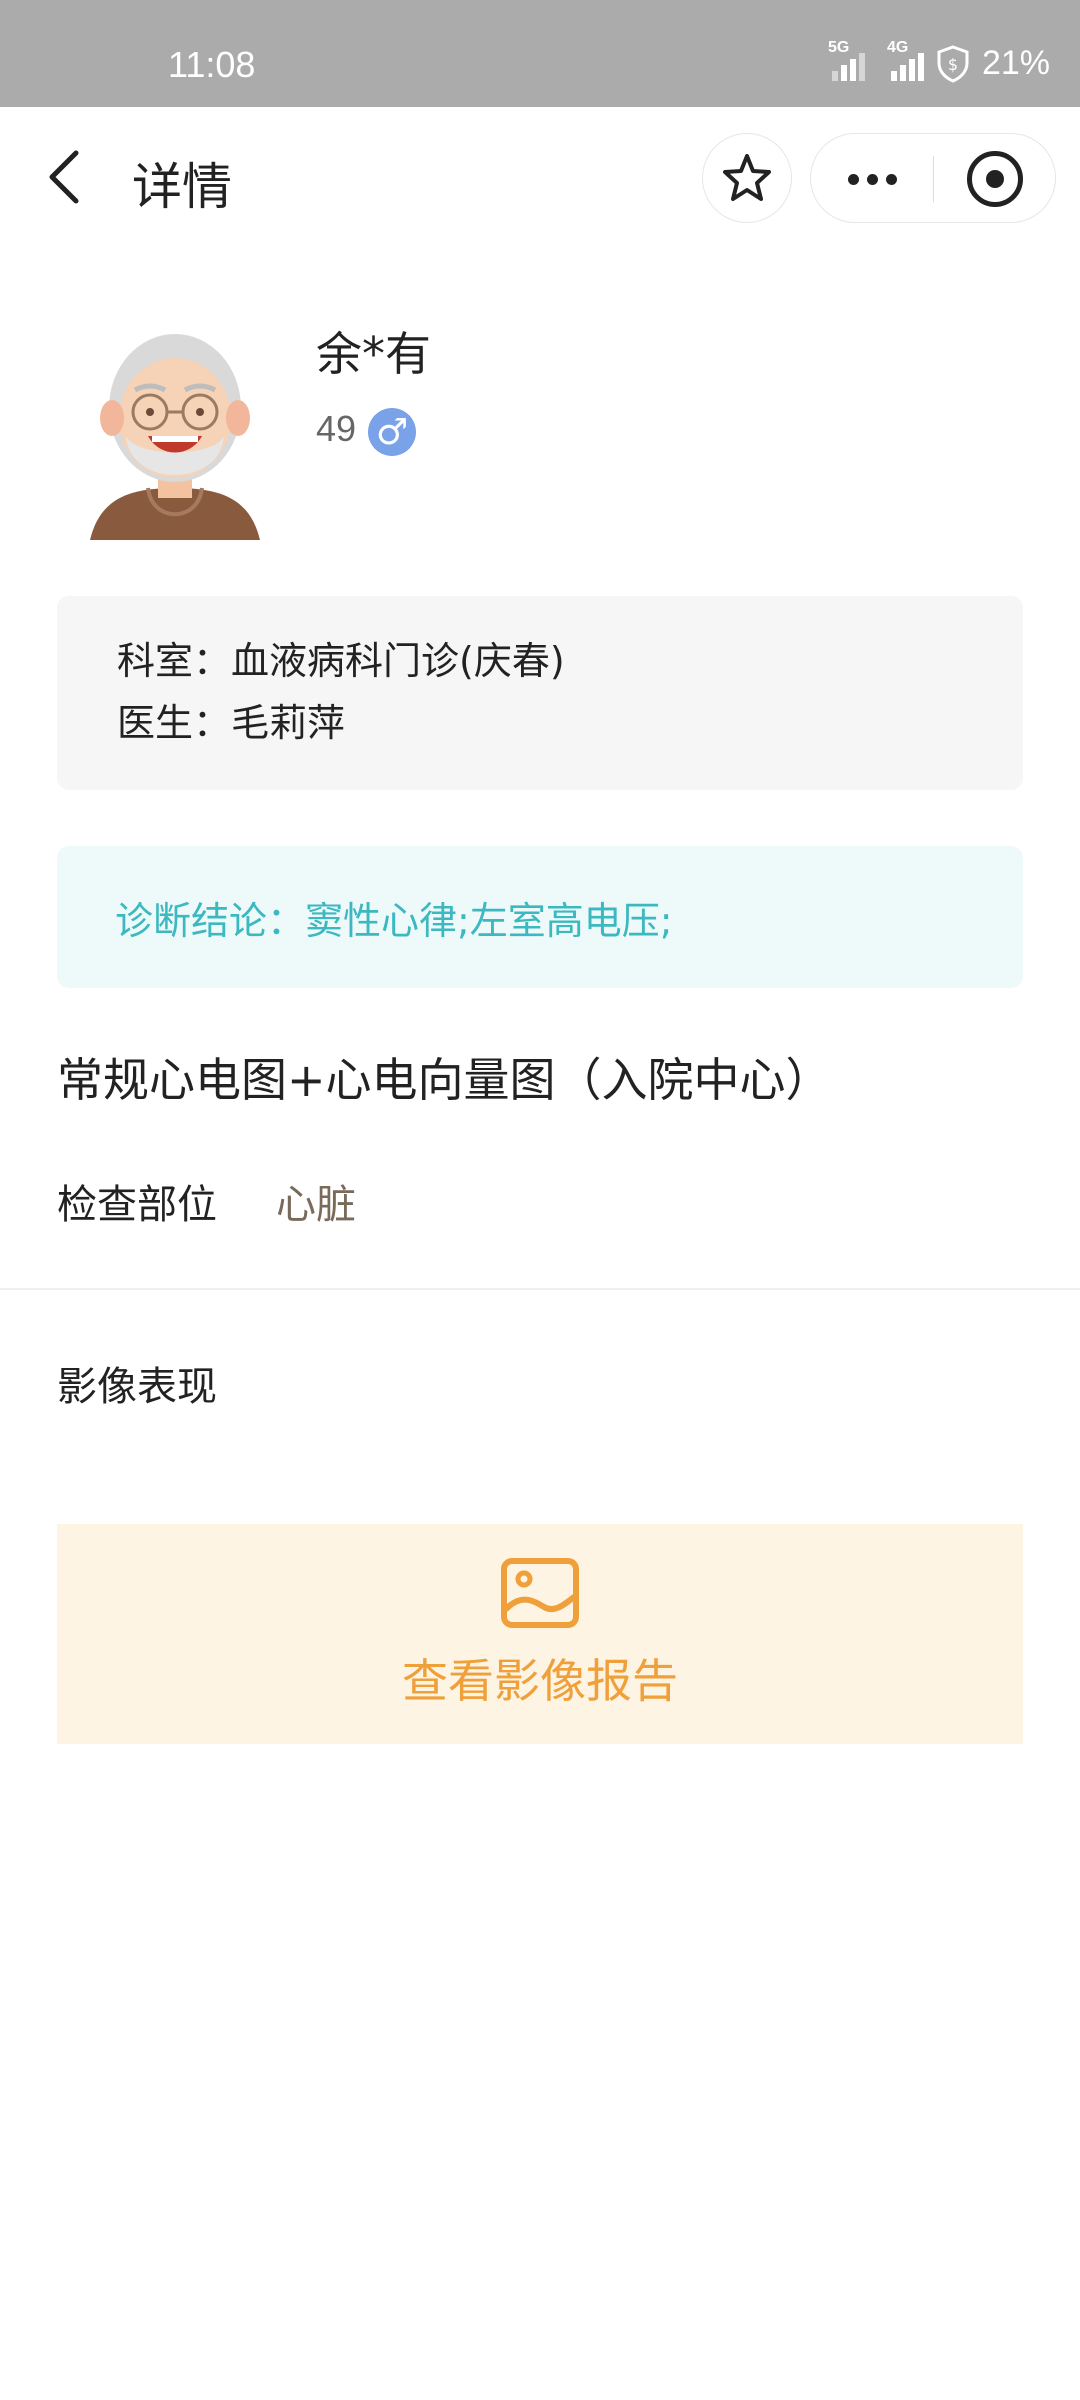 The width and height of the screenshot is (1080, 2400). I want to click on favorite-button, so click(747, 178).